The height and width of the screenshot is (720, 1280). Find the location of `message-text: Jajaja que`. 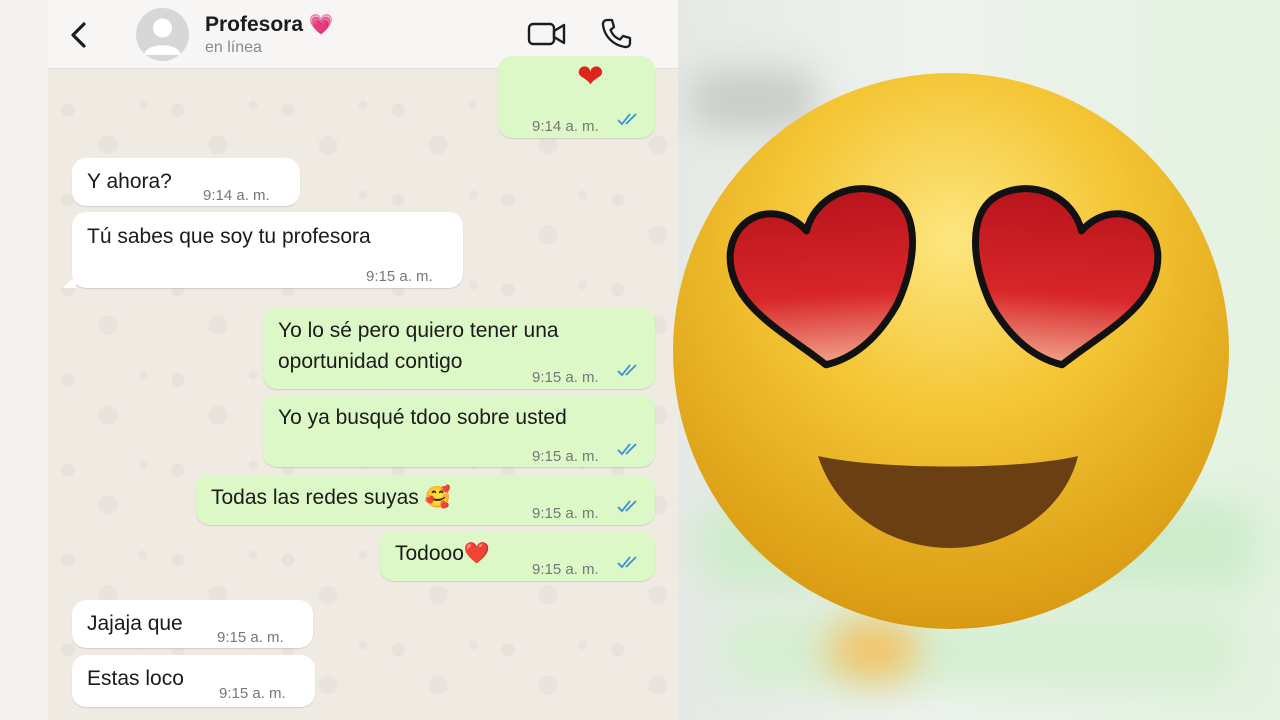

message-text: Jajaja que is located at coordinates (135, 623).